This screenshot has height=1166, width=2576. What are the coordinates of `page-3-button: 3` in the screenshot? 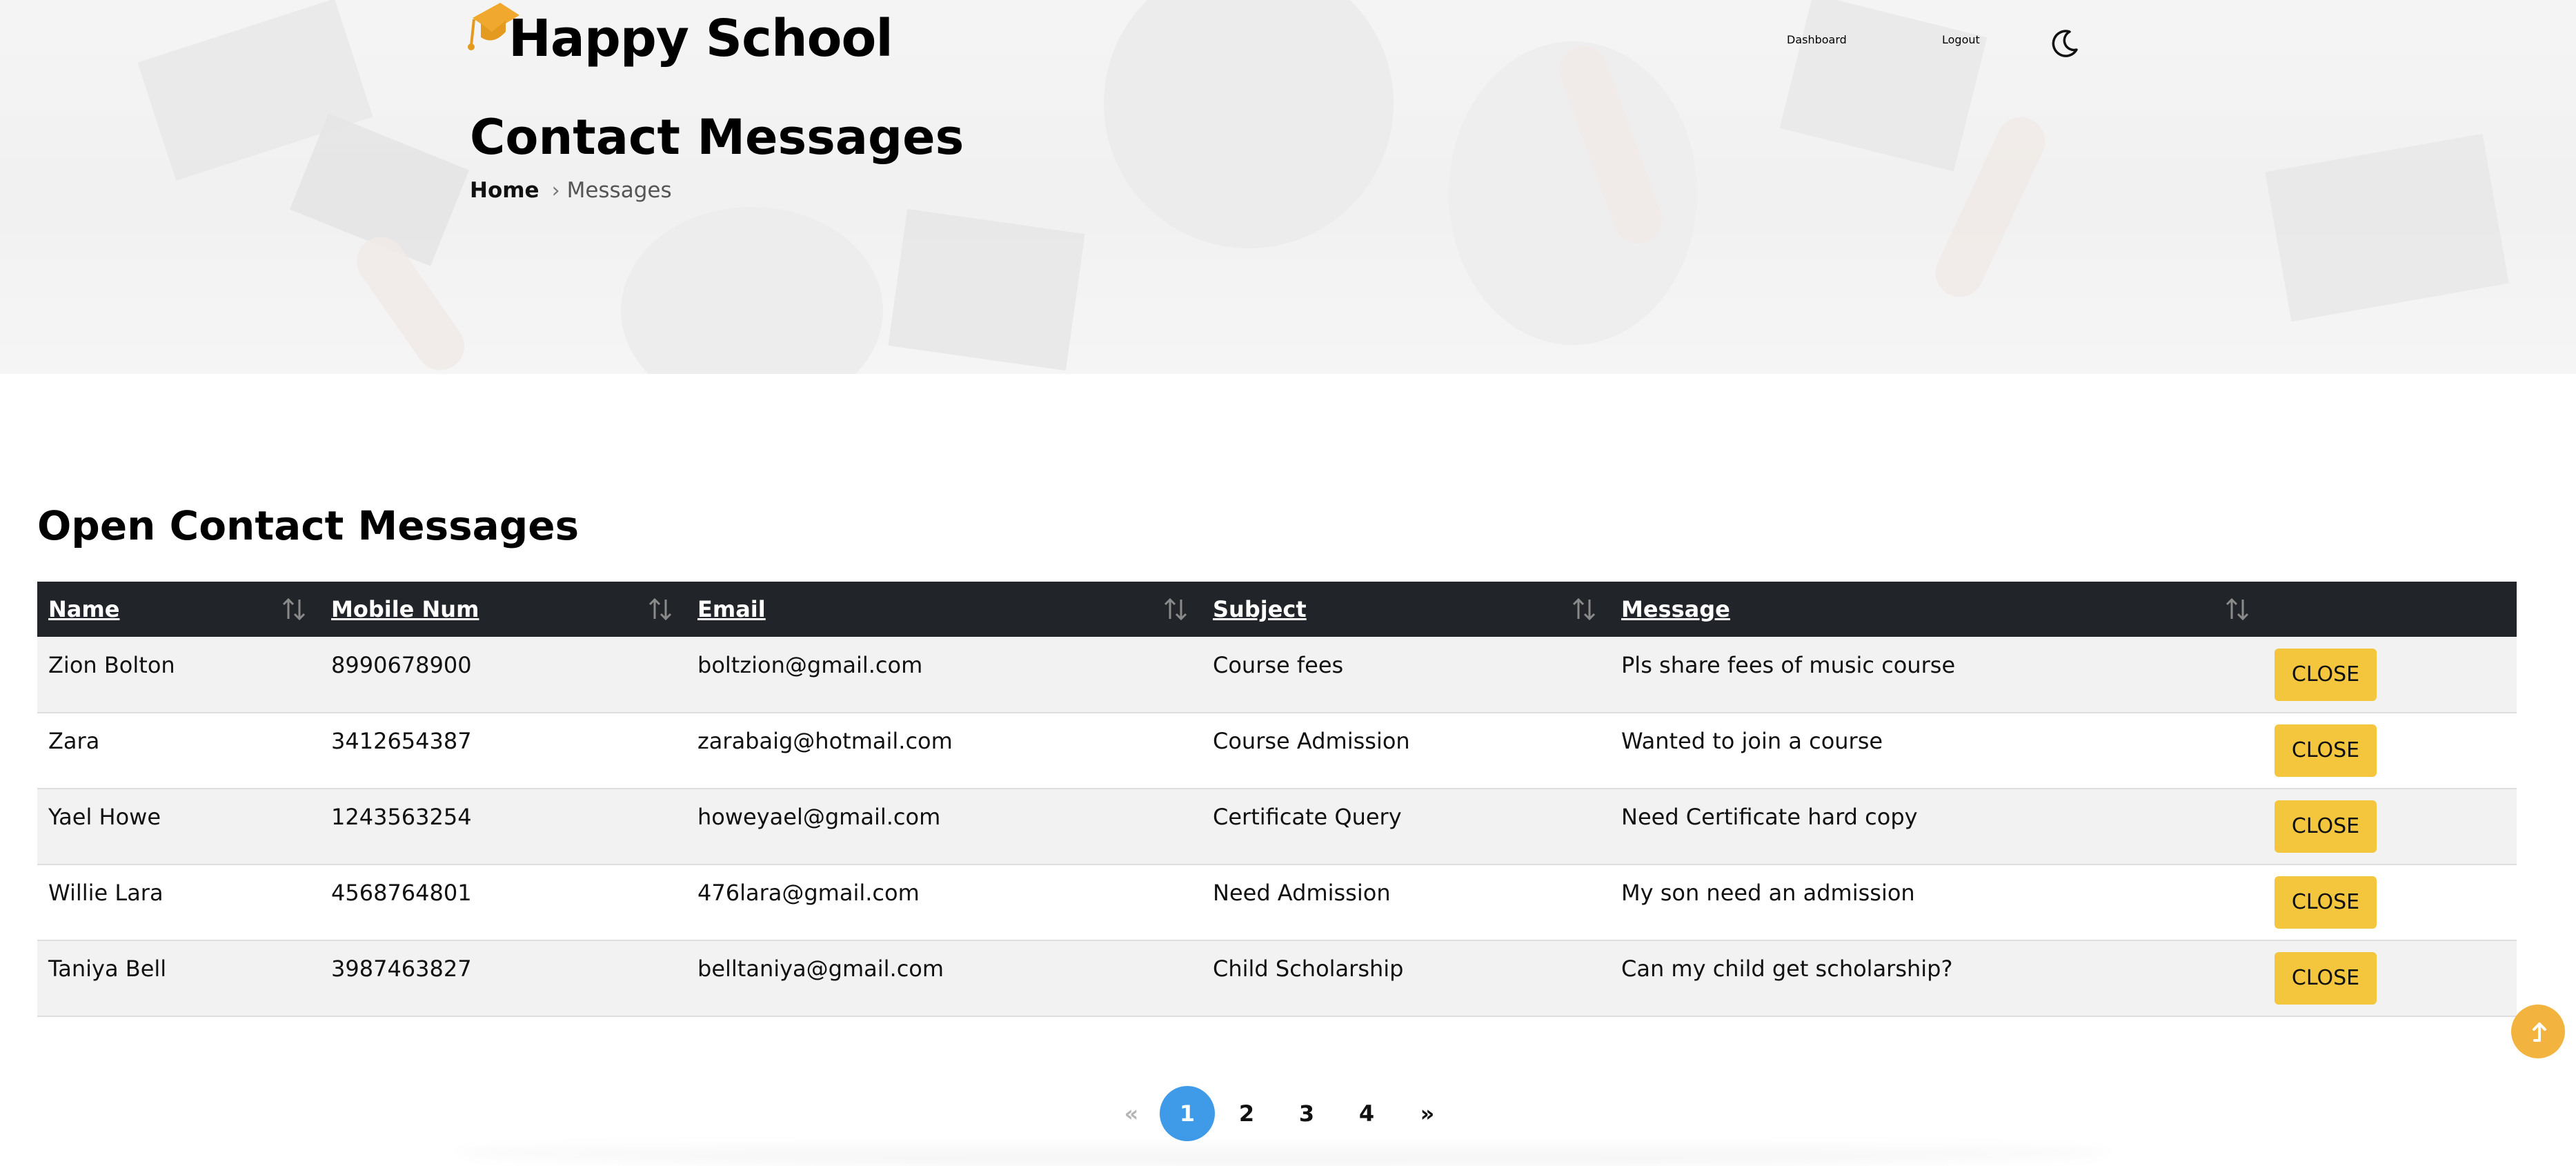 It's located at (1306, 1113).